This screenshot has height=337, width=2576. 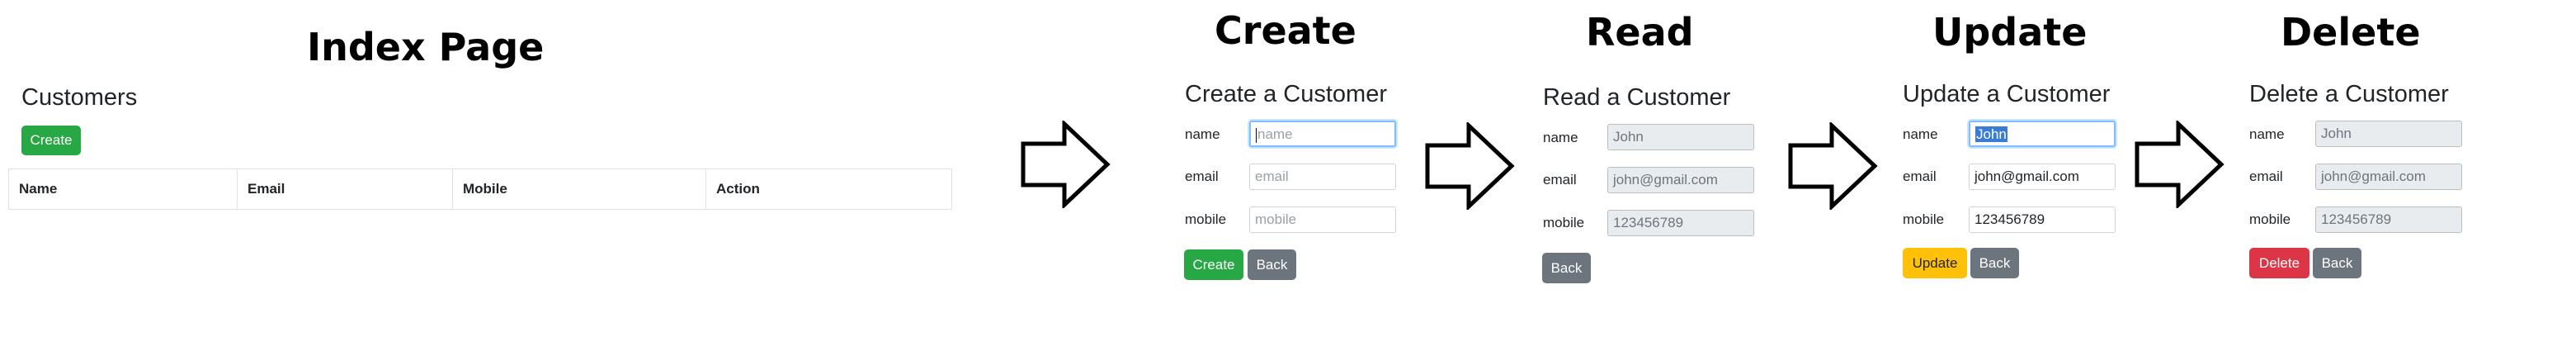 I want to click on create-heading: Create, so click(x=1285, y=30).